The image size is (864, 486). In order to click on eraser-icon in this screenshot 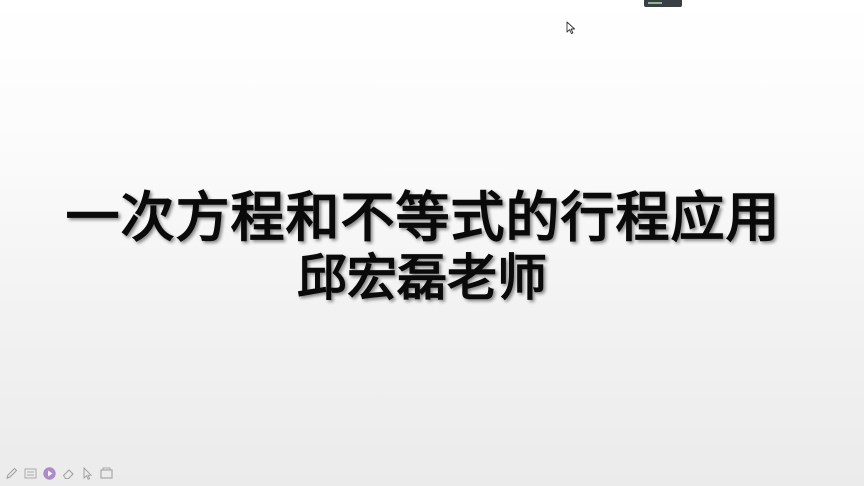, I will do `click(68, 473)`.